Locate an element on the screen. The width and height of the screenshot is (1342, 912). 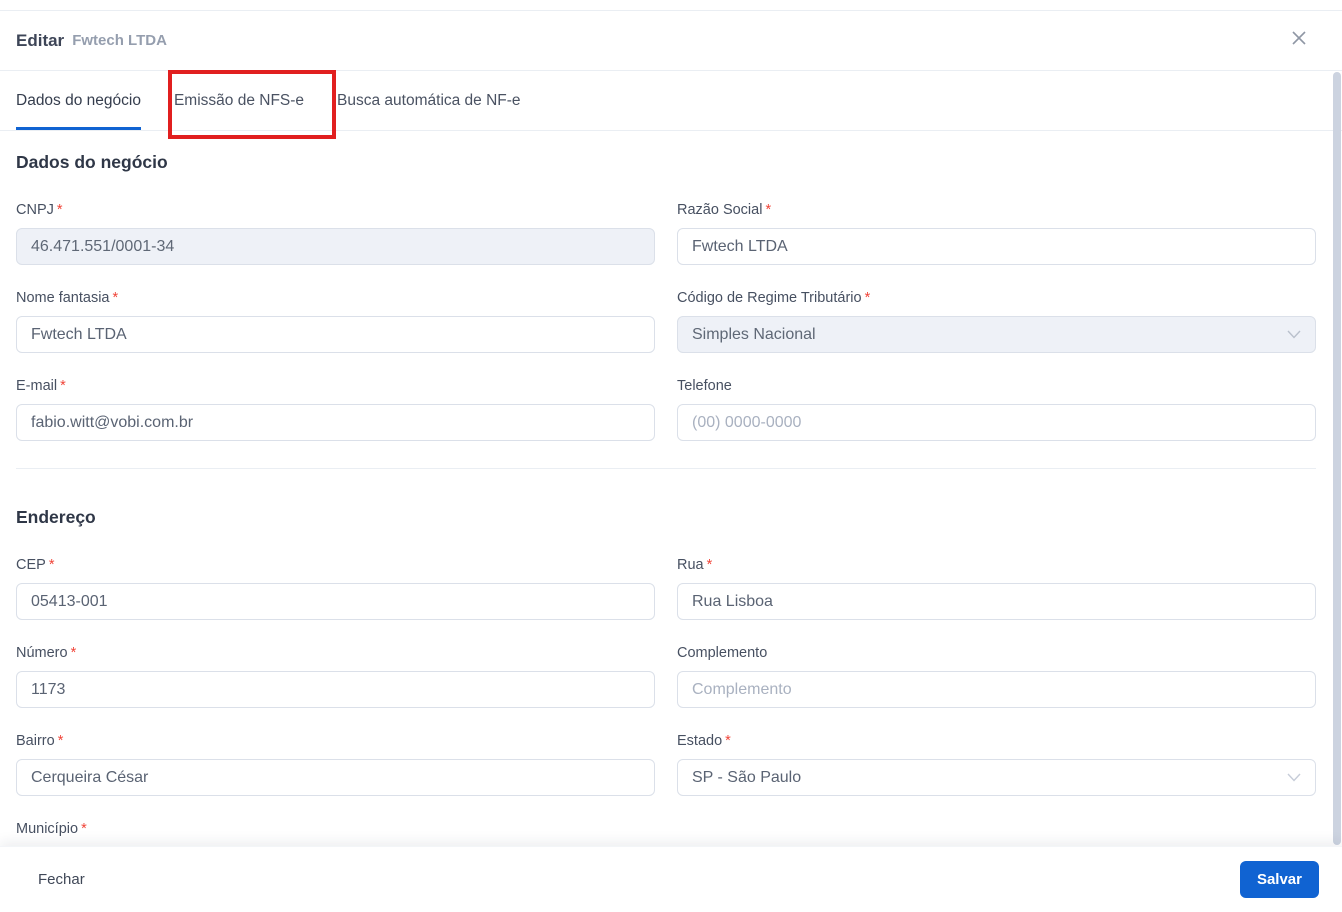
field-estado: Estado * SP - São Paulo is located at coordinates (996, 764).